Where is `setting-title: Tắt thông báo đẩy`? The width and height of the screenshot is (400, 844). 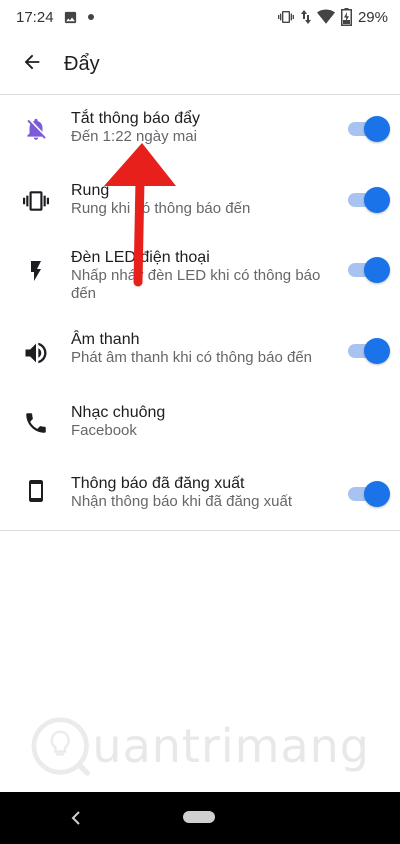 setting-title: Tắt thông báo đẩy is located at coordinates (135, 118).